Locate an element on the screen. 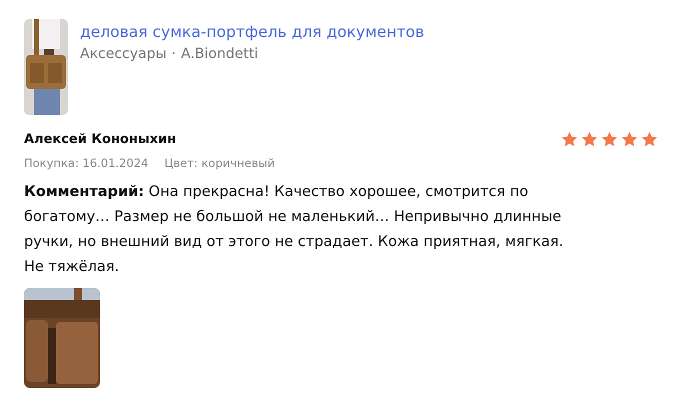 This screenshot has width=683, height=405. brand-link: A.Biondetti is located at coordinates (219, 54).